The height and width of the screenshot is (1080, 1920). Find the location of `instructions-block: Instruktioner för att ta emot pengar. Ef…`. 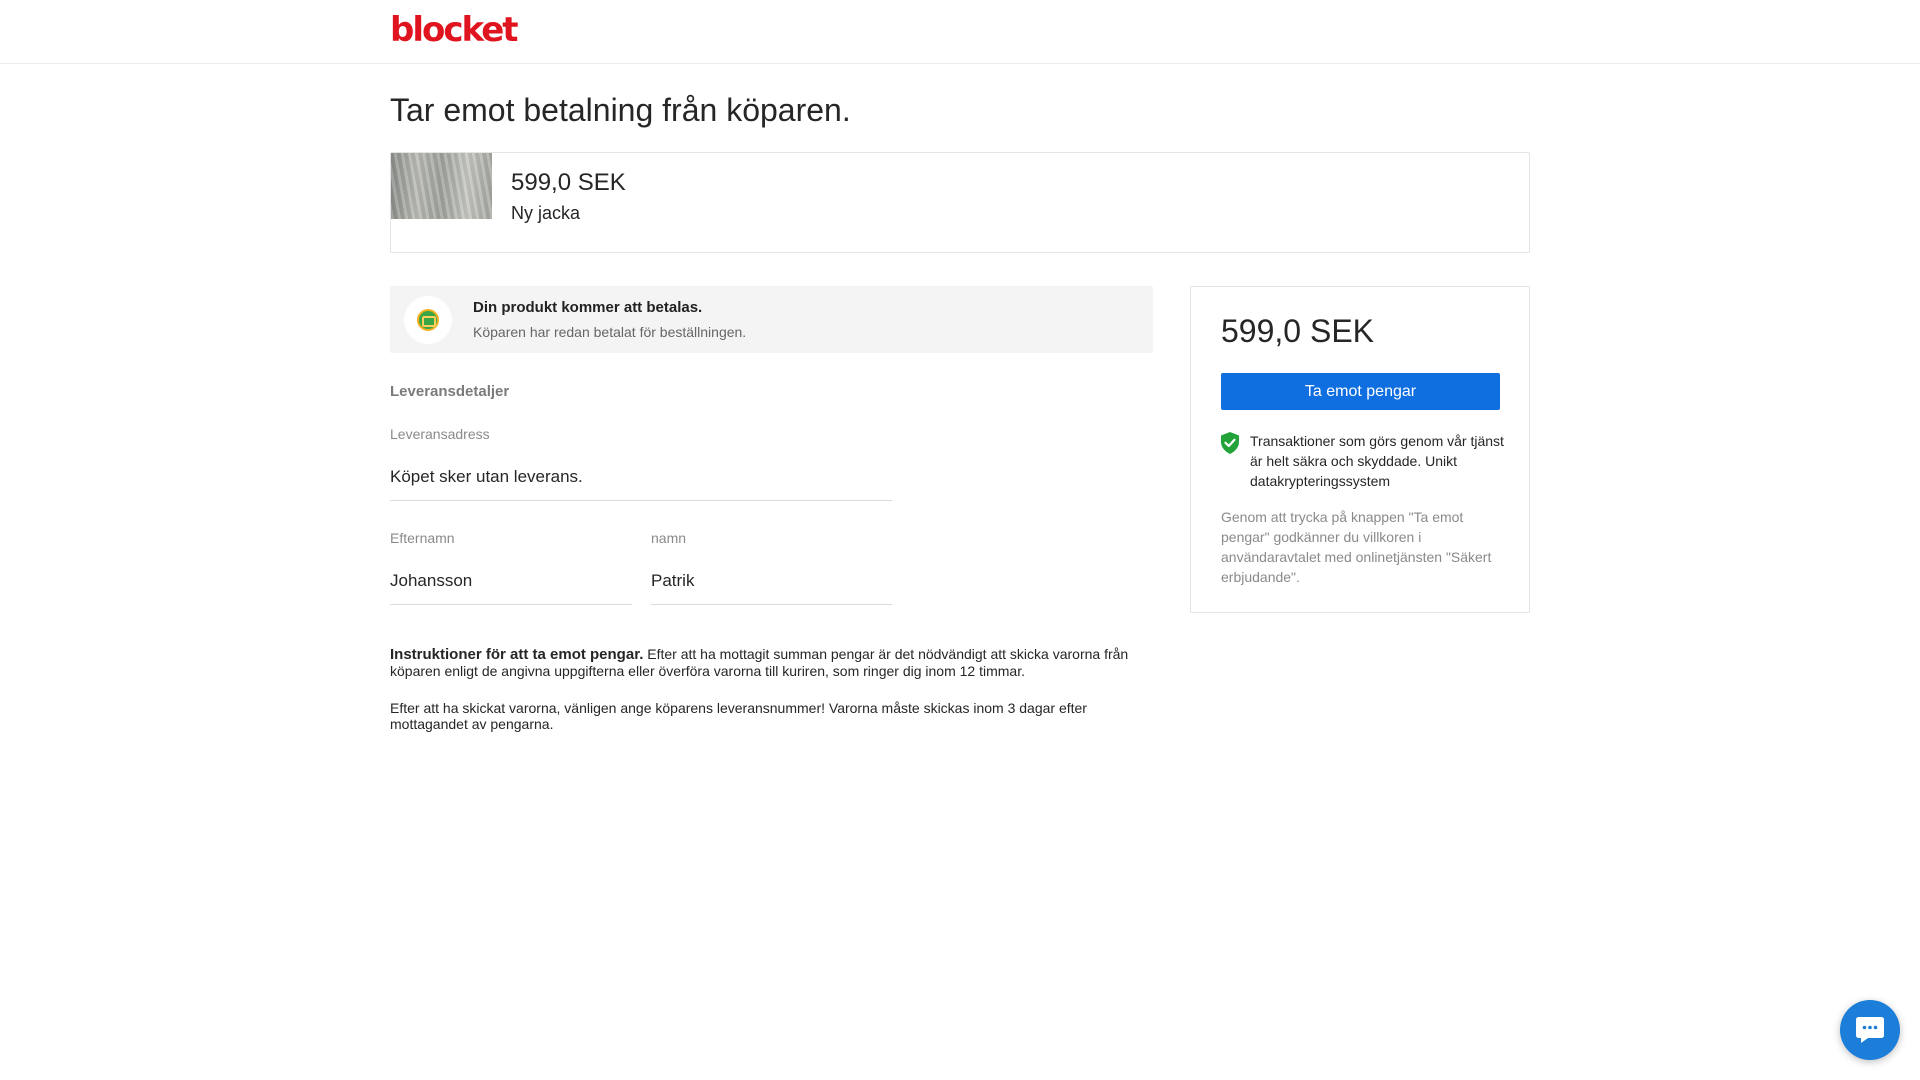

instructions-block: Instruktioner för att ta emot pengar. Ef… is located at coordinates (771, 699).